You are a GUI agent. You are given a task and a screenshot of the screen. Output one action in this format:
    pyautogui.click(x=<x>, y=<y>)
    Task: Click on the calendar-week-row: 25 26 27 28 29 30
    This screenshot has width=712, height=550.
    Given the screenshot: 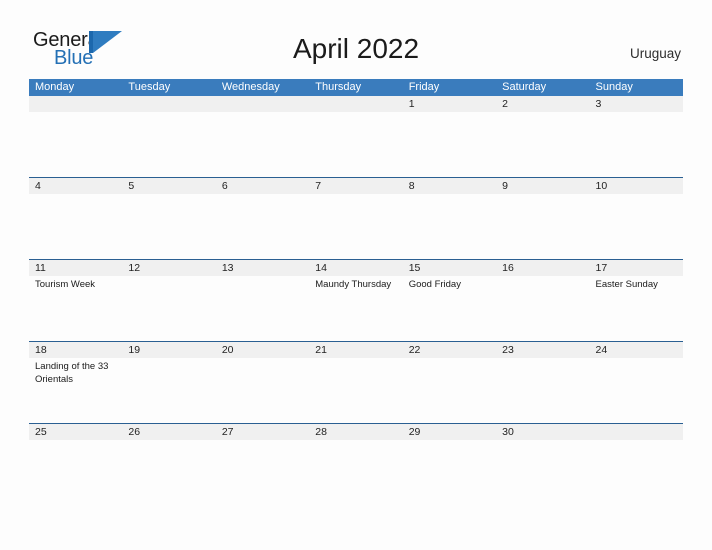 What is the action you would take?
    pyautogui.click(x=356, y=464)
    